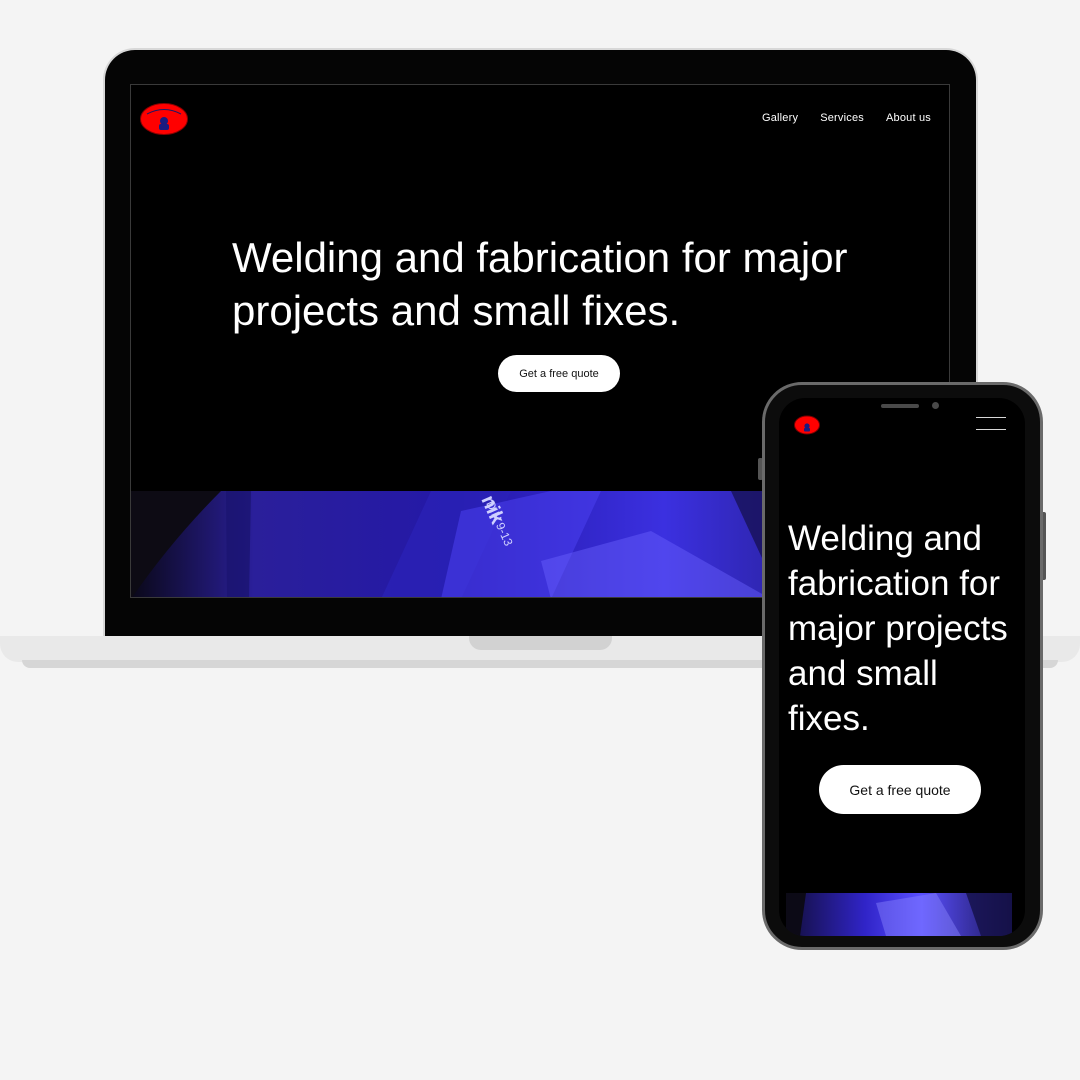 This screenshot has height=1080, width=1080. Describe the element at coordinates (935, 405) in the screenshot. I see `phone-camera` at that location.